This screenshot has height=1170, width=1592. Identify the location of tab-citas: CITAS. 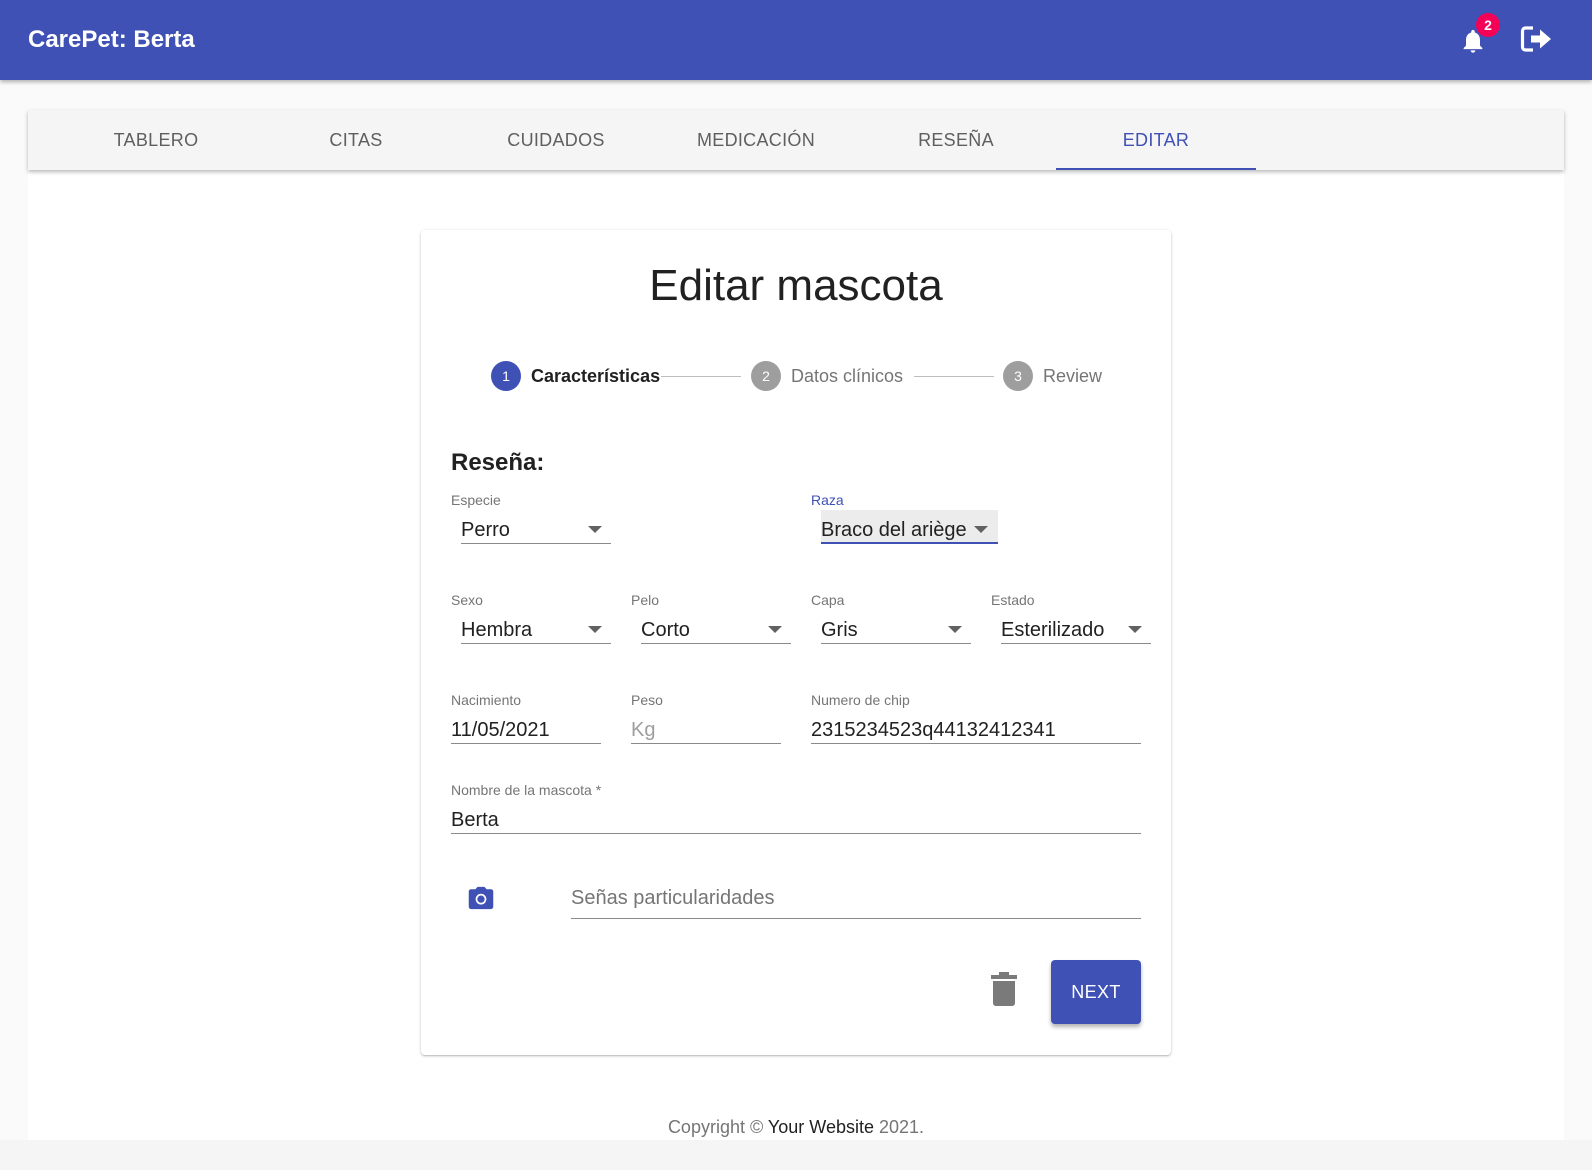
(356, 140).